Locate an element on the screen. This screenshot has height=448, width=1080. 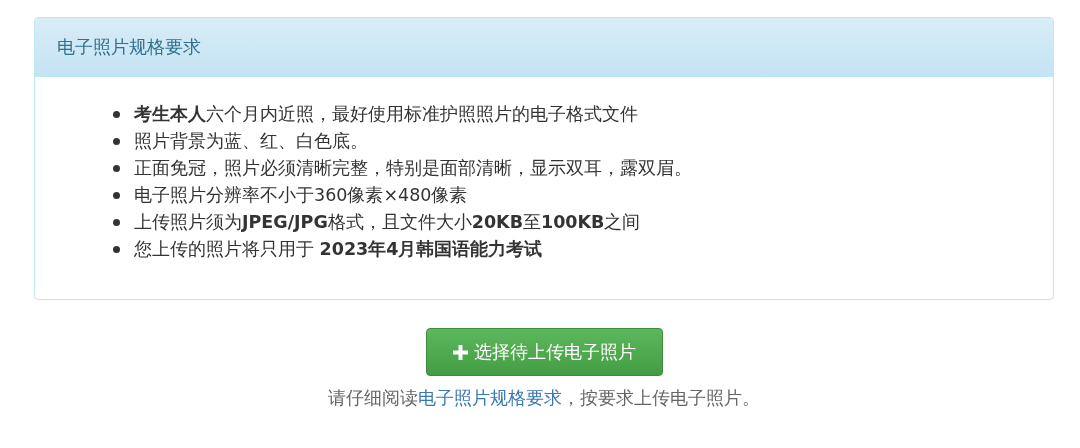
requirement-text: 照片背景为蓝、红、白色底。 is located at coordinates (251, 141).